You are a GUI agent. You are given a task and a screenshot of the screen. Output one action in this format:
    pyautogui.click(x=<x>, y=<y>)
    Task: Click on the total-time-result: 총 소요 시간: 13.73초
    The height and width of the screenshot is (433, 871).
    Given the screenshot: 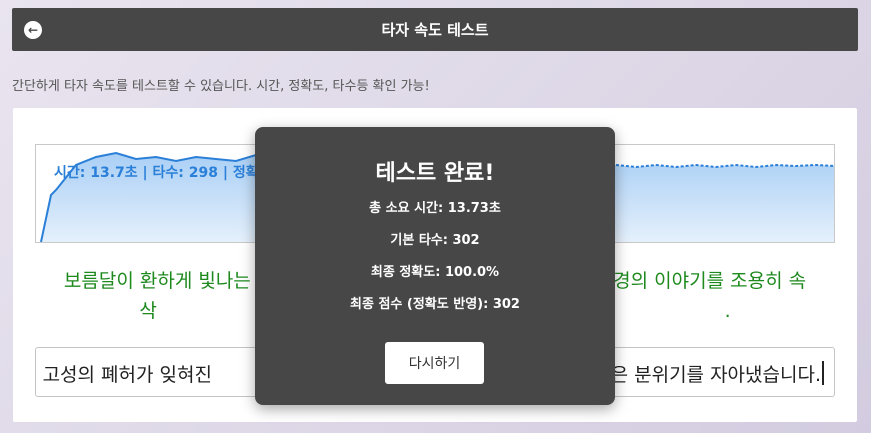 What is the action you would take?
    pyautogui.click(x=435, y=208)
    